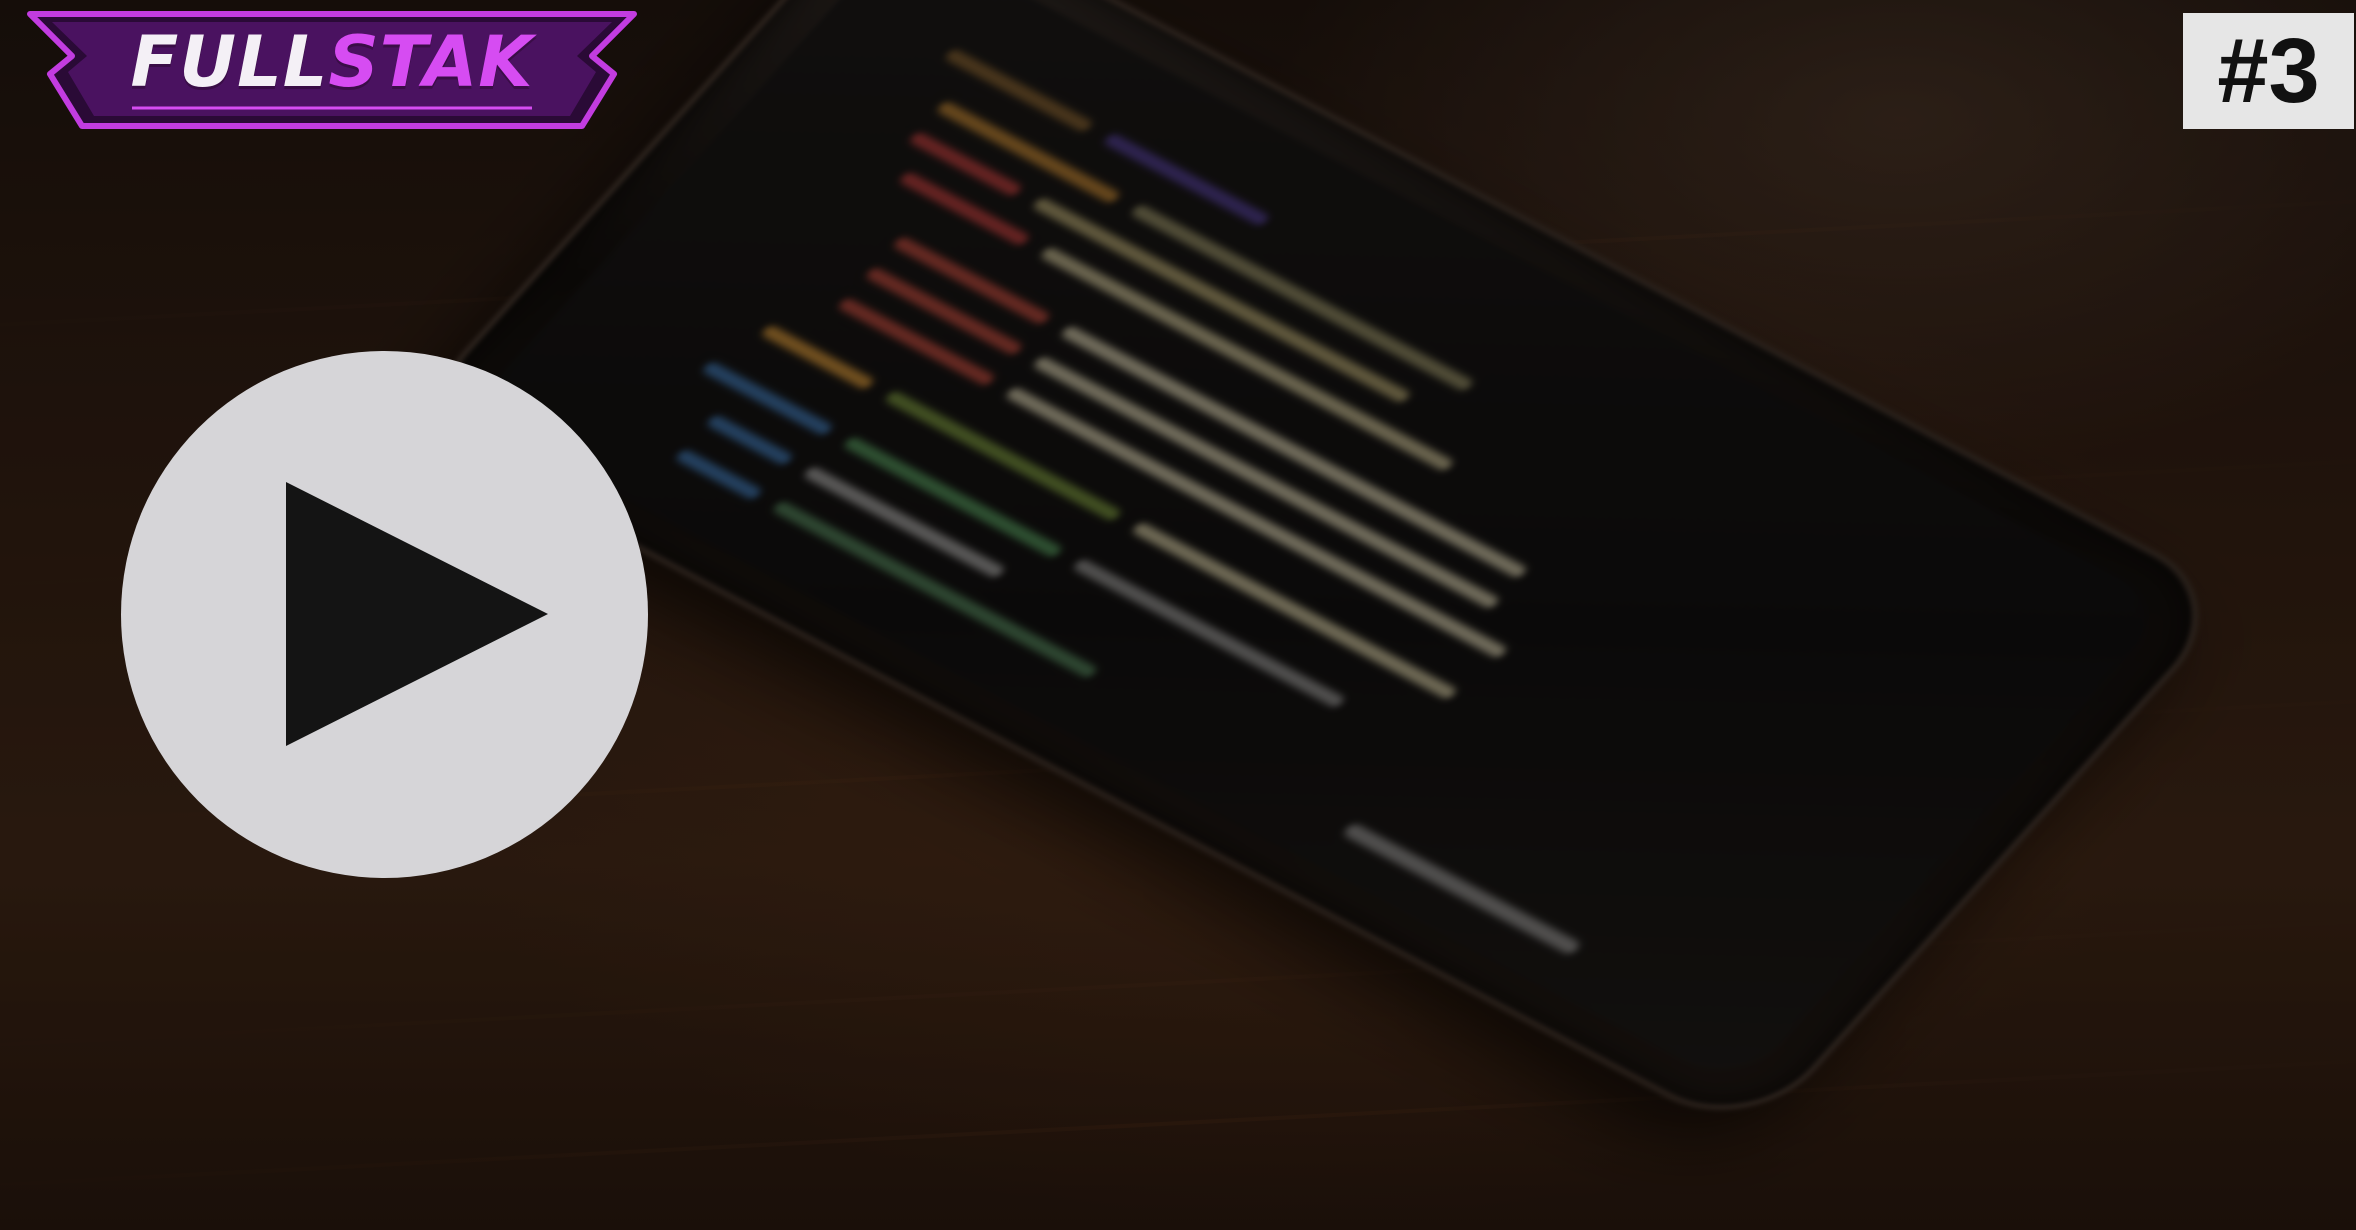  Describe the element at coordinates (229, 62) in the screenshot. I see `logo-text-full: FULL` at that location.